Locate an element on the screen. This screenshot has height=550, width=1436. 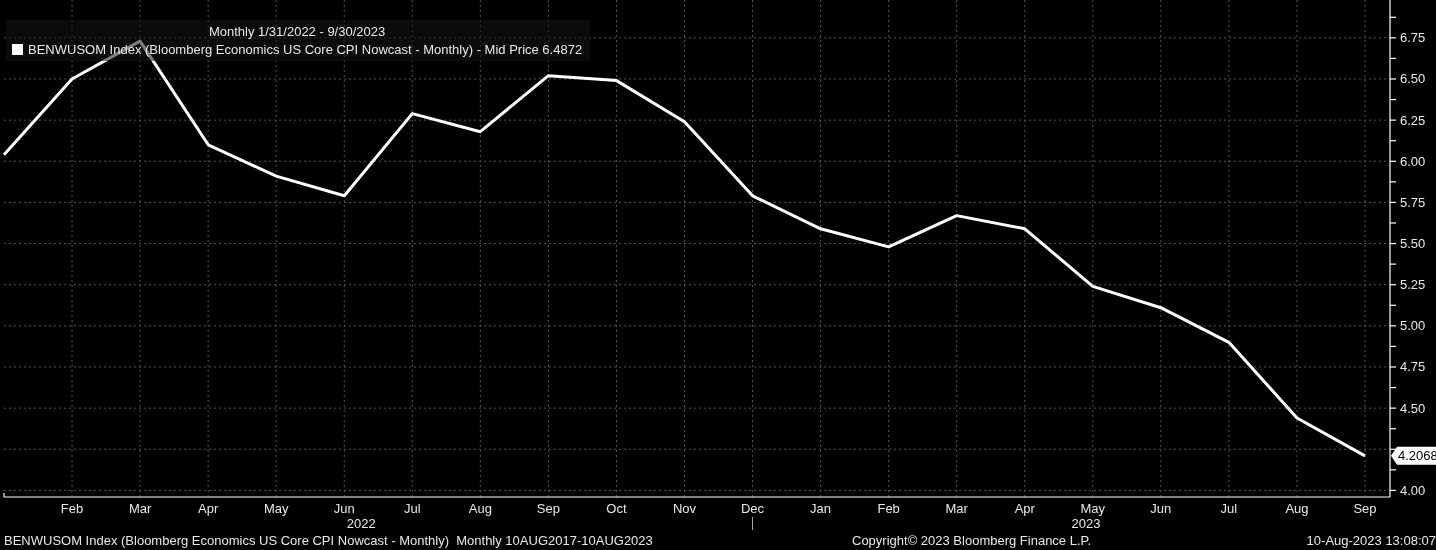
y-tick-label: 5.00 is located at coordinates (1413, 326).